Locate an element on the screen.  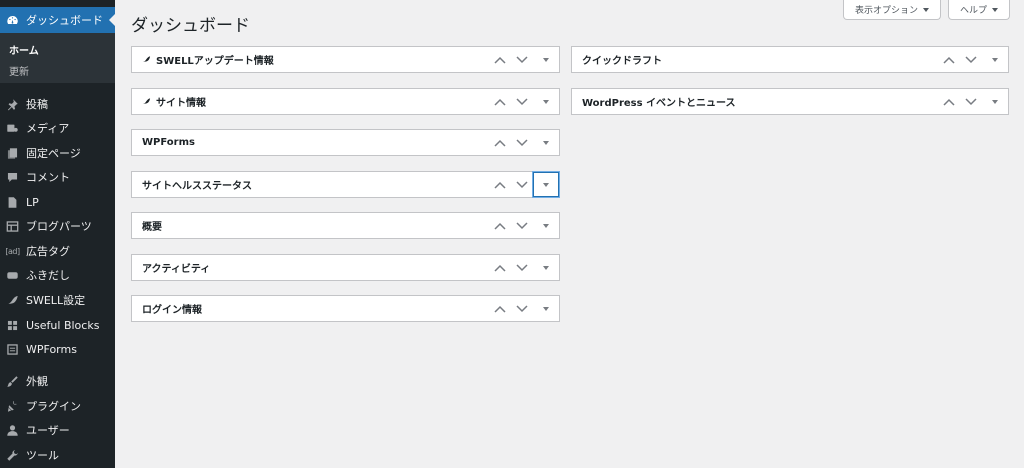
help-button: ヘルプ is located at coordinates (979, 10).